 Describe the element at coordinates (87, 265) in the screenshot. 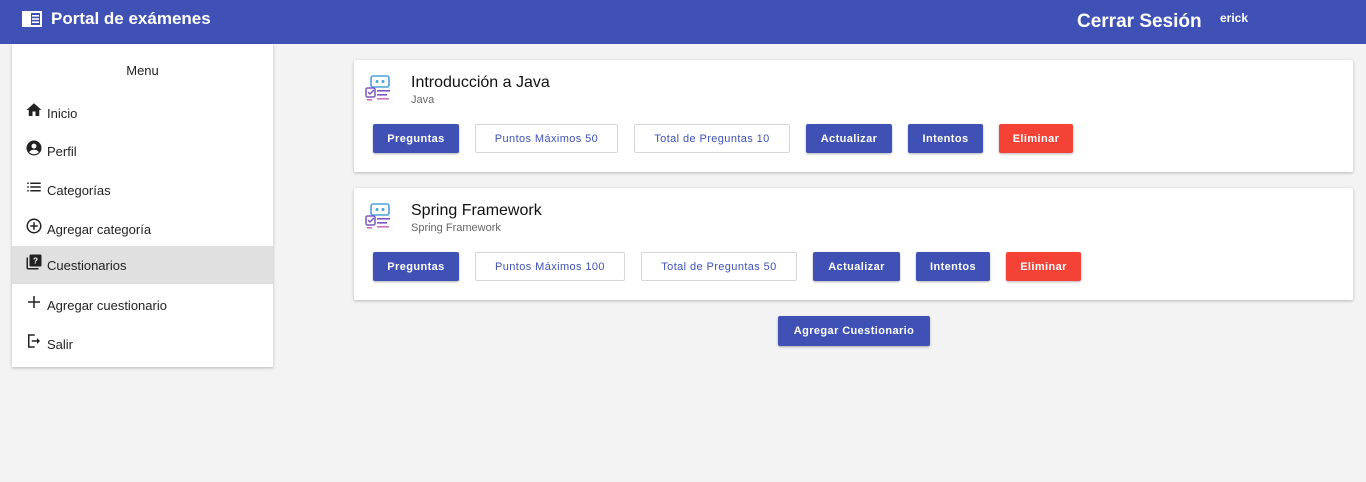

I see `sidebar-item-label: Cuestionarios` at that location.